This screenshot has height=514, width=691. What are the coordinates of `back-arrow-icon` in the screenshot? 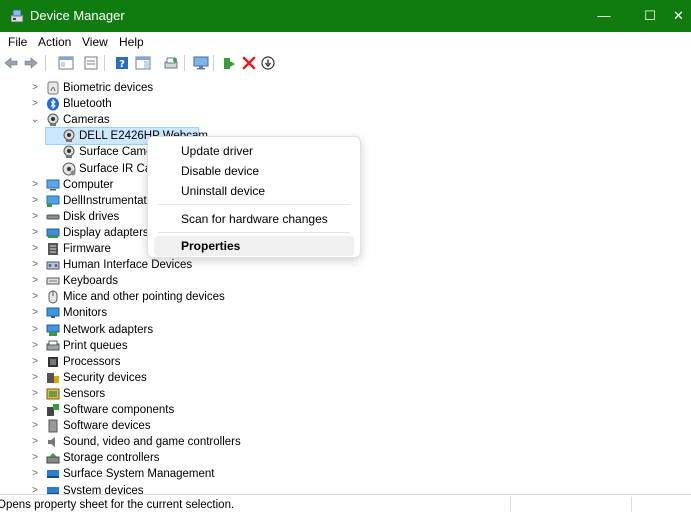 It's located at (11, 63).